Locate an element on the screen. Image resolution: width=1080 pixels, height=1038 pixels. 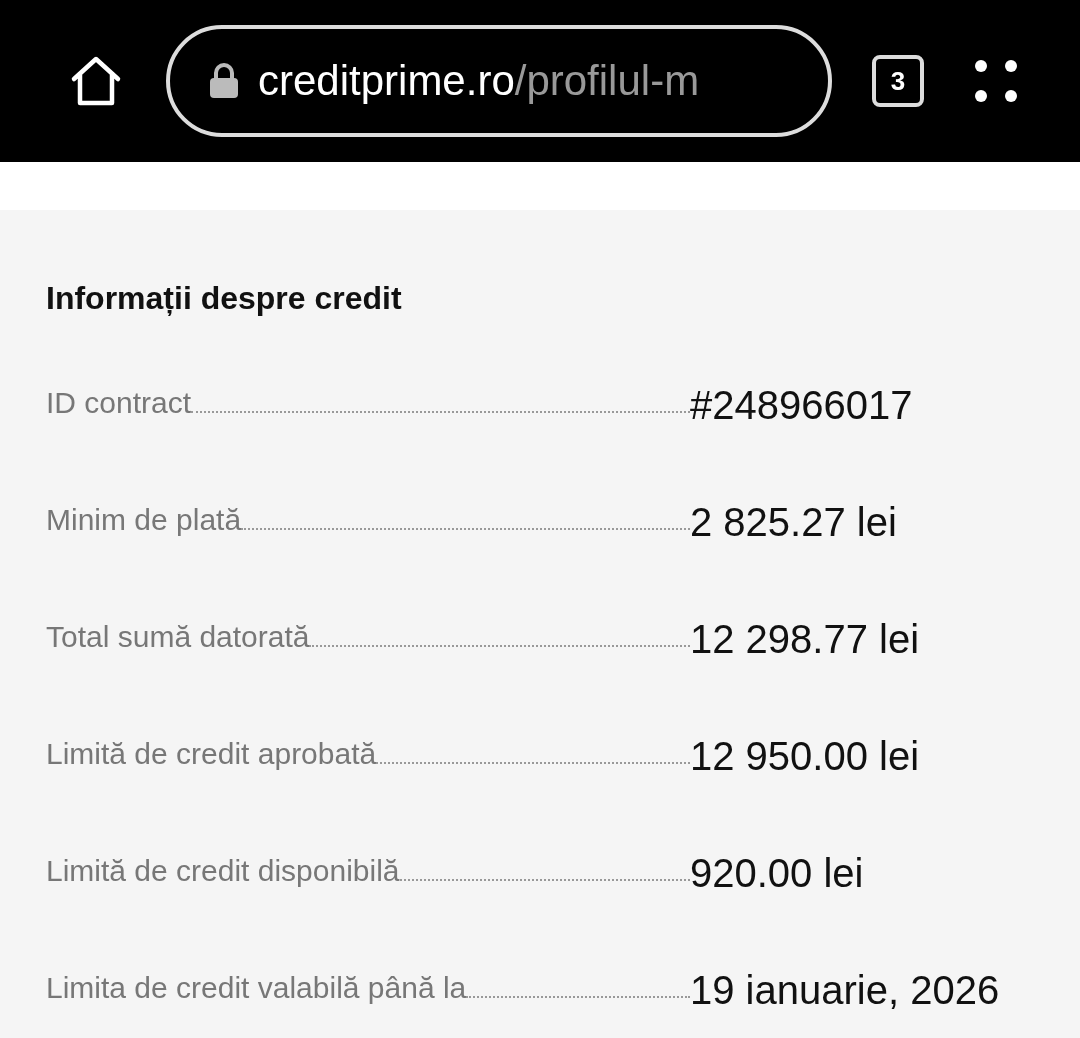
address-bar: creditprime.ro/profilul-m is located at coordinates (499, 81).